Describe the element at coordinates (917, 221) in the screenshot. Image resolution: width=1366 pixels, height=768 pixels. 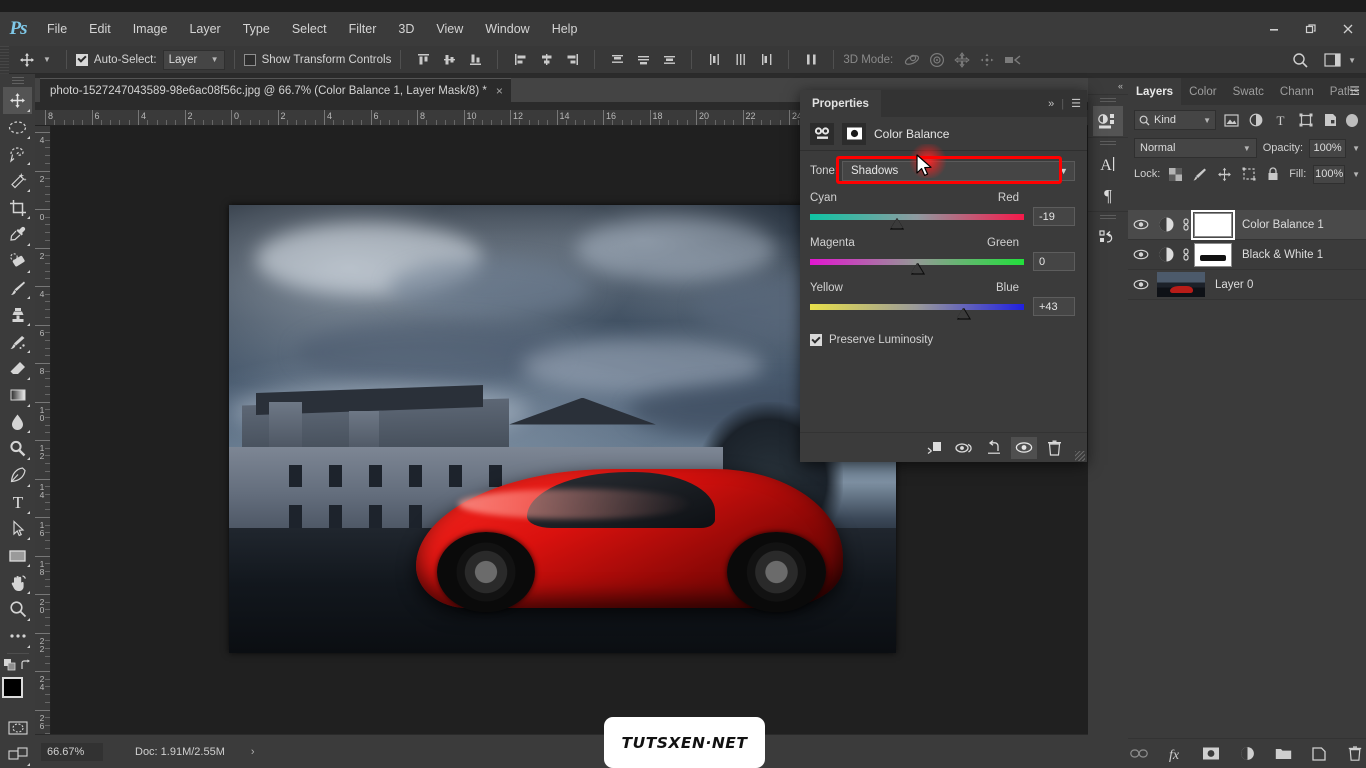
I see `cyan-red-track` at that location.